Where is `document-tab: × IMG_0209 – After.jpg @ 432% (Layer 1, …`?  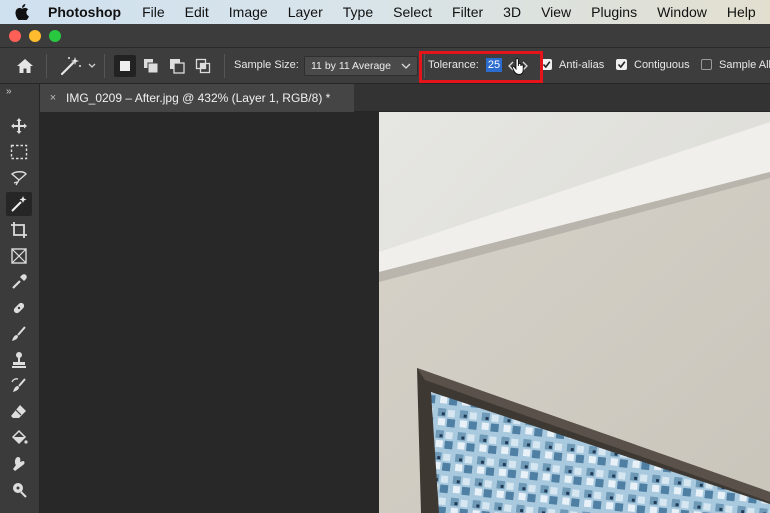
document-tab: × IMG_0209 – After.jpg @ 432% (Layer 1, … is located at coordinates (197, 98).